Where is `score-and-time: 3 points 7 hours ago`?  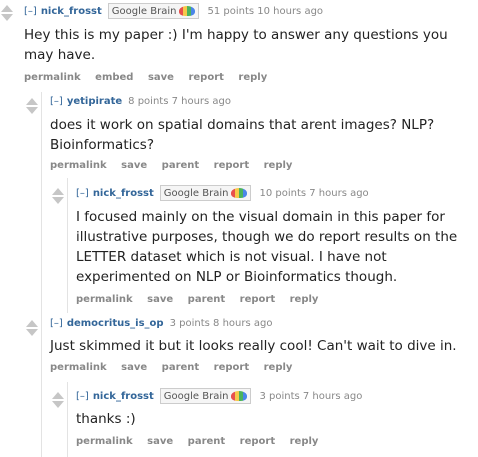
score-and-time: 3 points 7 hours ago is located at coordinates (311, 396).